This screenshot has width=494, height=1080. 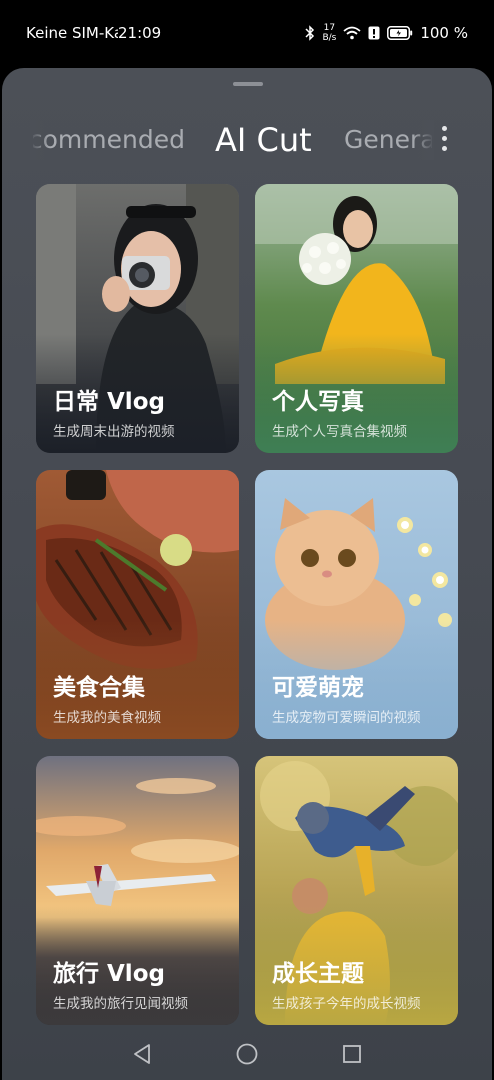 I want to click on network-speed-value: 17, so click(x=329, y=28).